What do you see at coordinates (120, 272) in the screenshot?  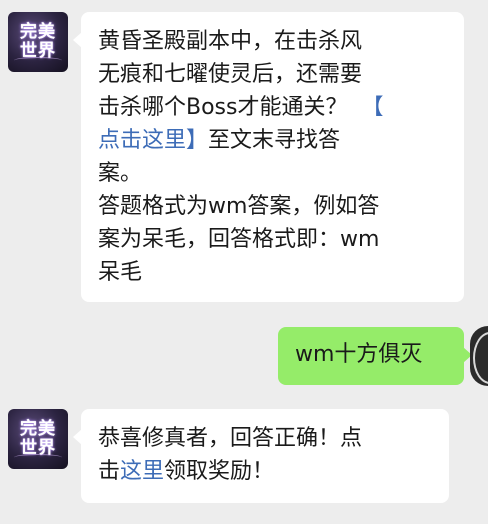 I see `message-line: 呆毛` at bounding box center [120, 272].